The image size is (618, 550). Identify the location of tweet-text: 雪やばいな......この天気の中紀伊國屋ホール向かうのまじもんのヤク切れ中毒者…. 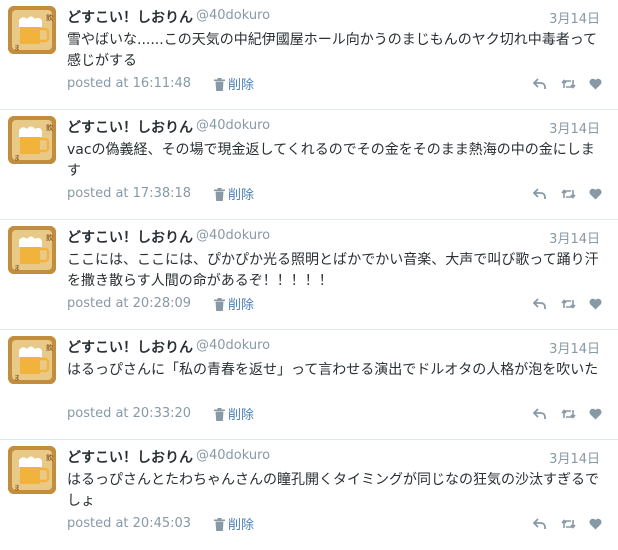
(332, 50).